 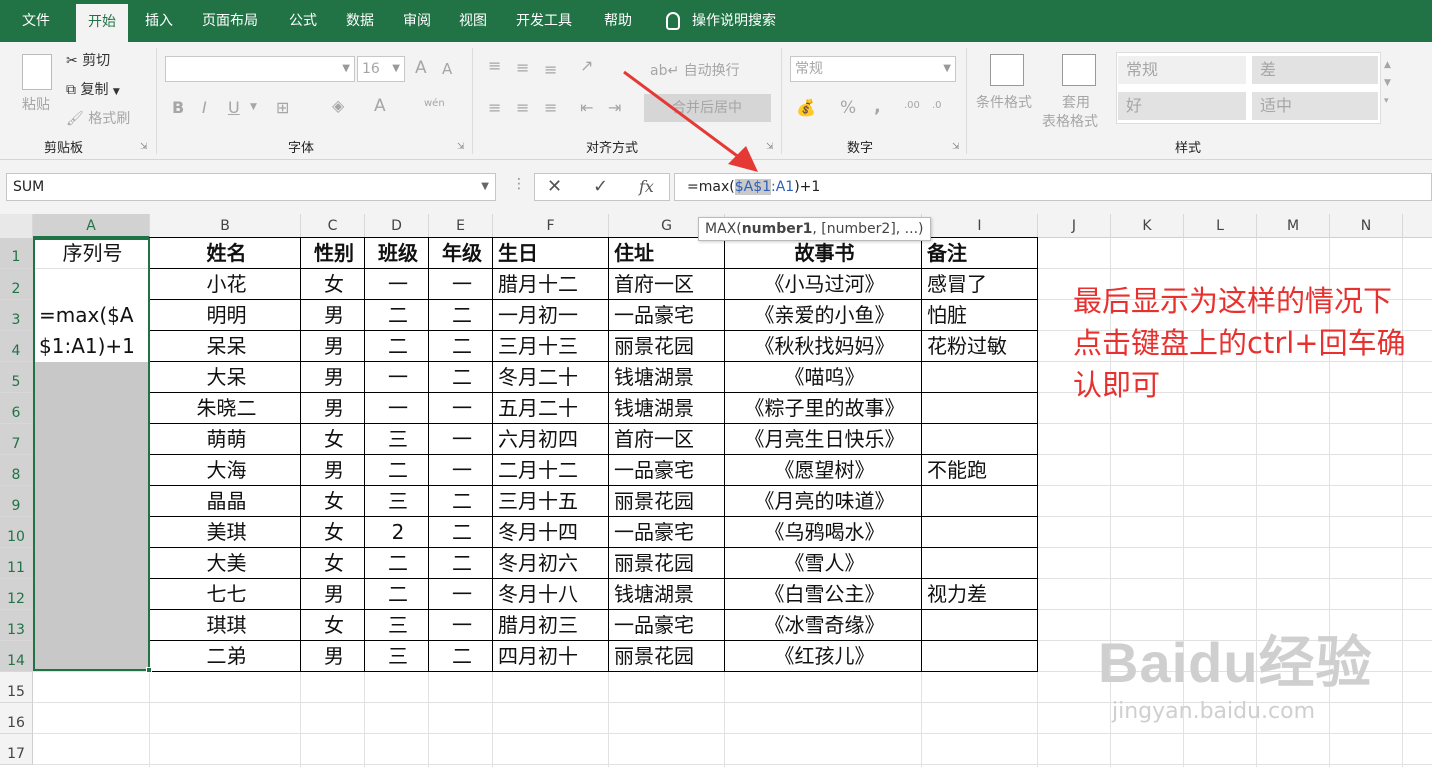 I want to click on watermark-url: jingyan.baidu.com, so click(x=1214, y=711).